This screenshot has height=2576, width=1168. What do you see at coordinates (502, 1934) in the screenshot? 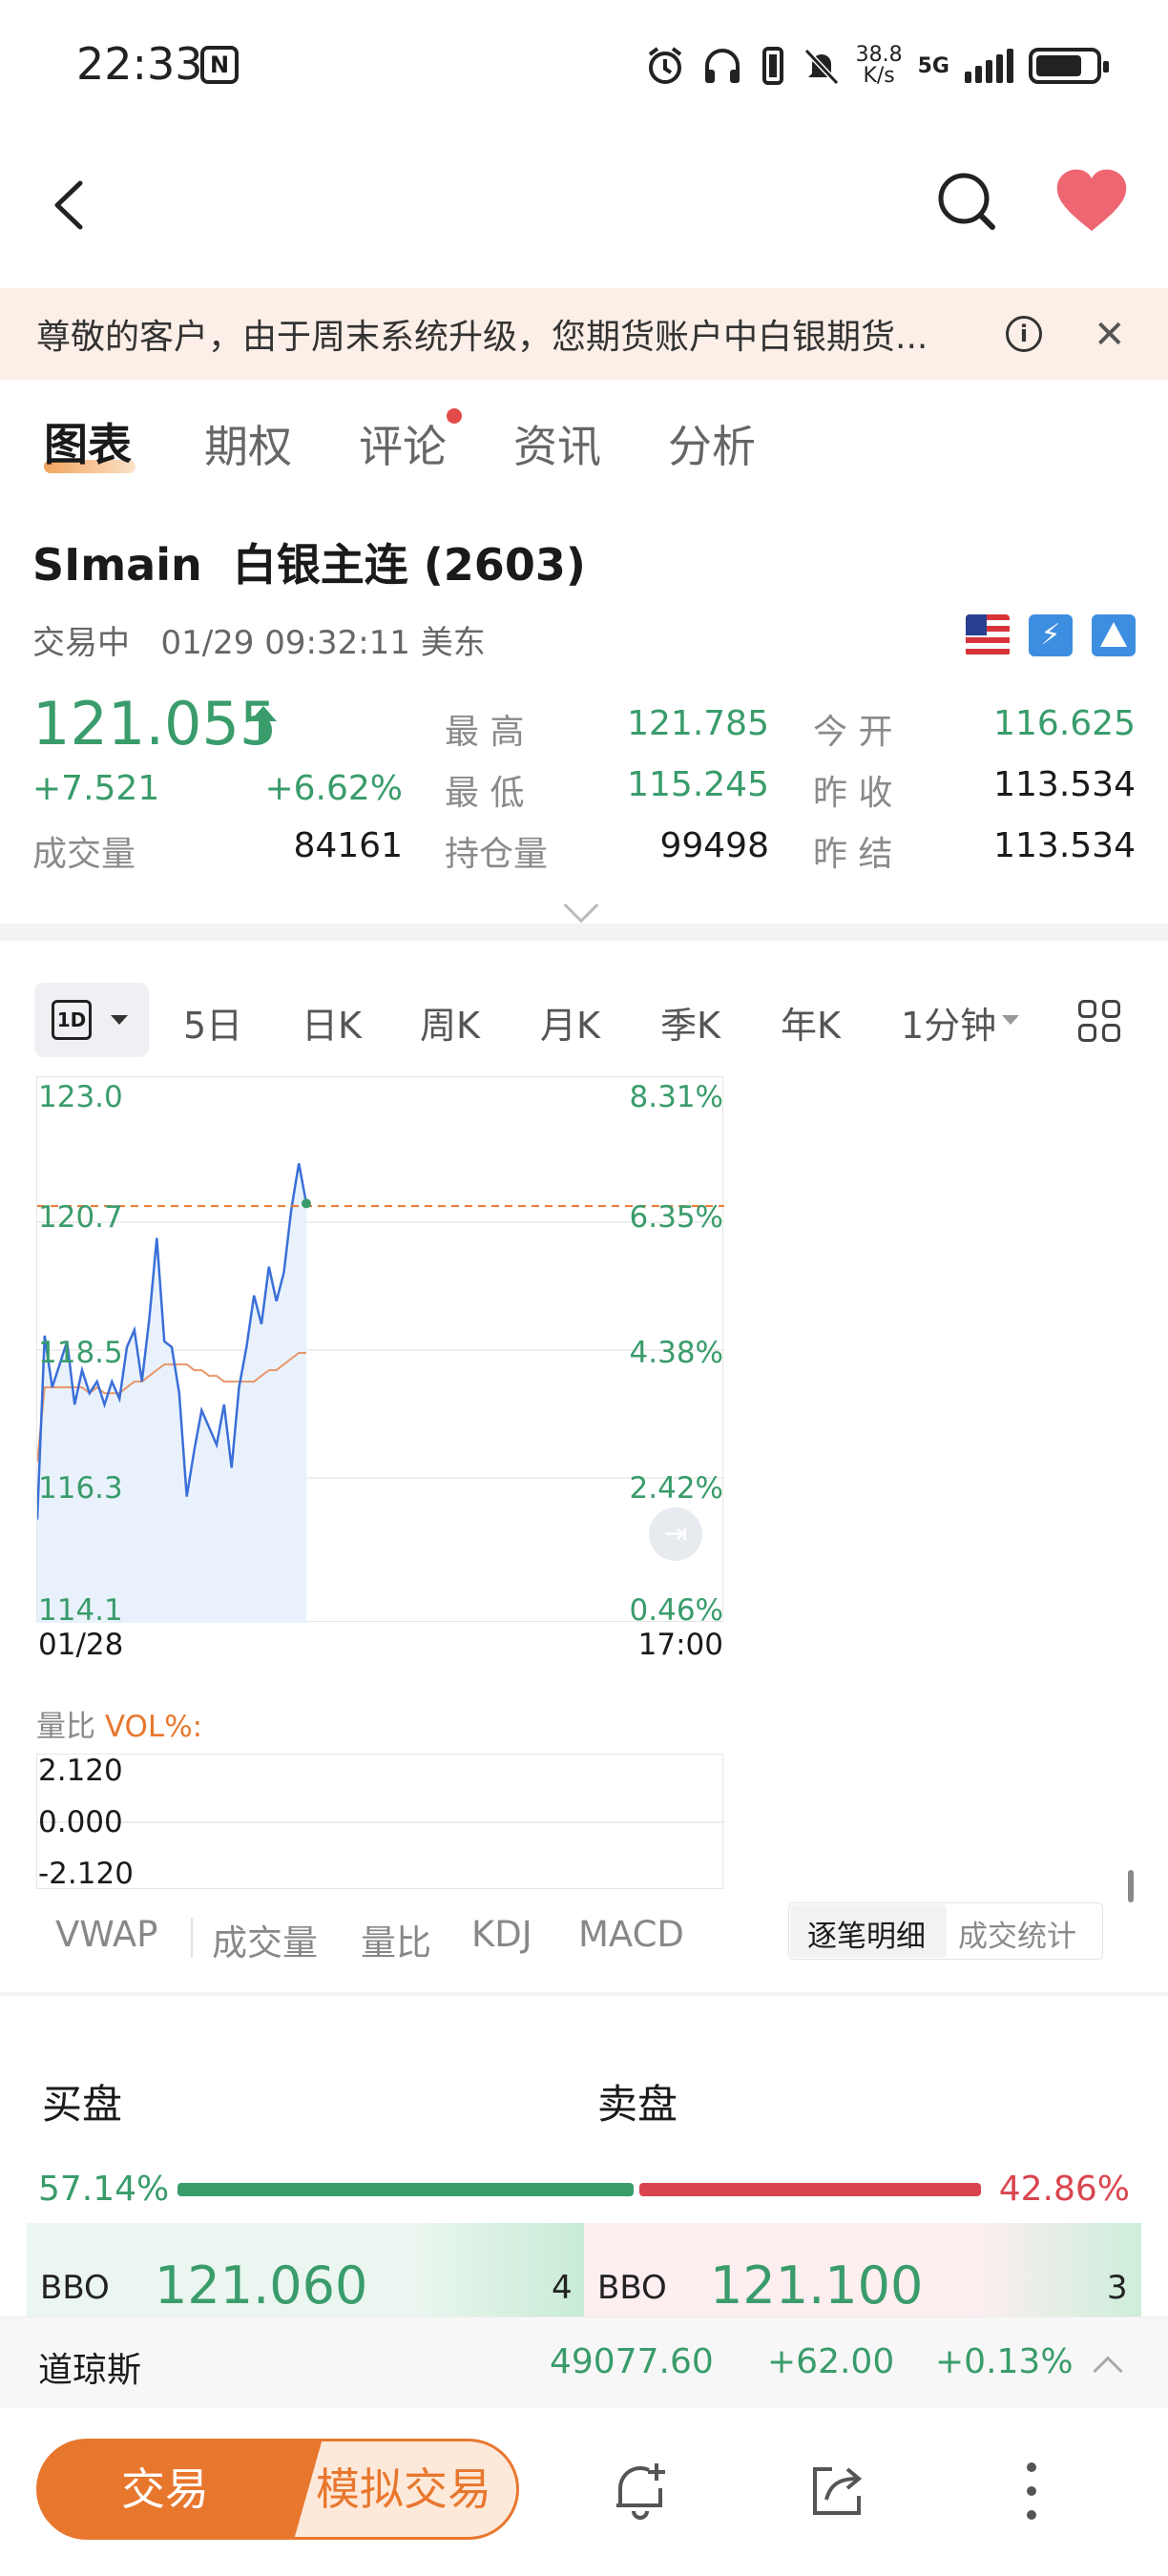
I see `indicator-kdj: KDJ` at bounding box center [502, 1934].